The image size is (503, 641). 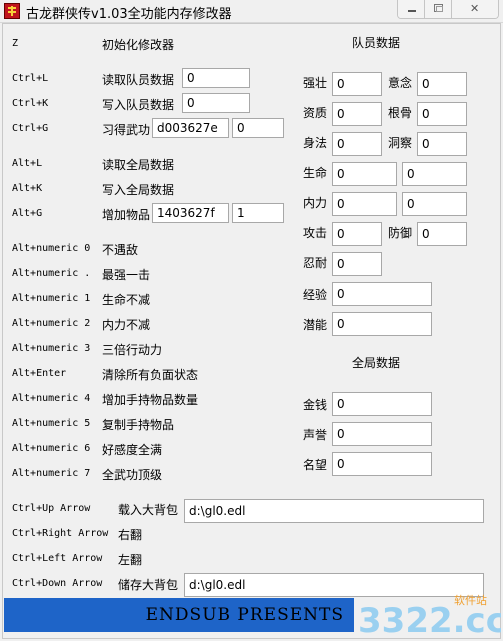 I want to click on stat-label: 洞察, so click(x=400, y=143).